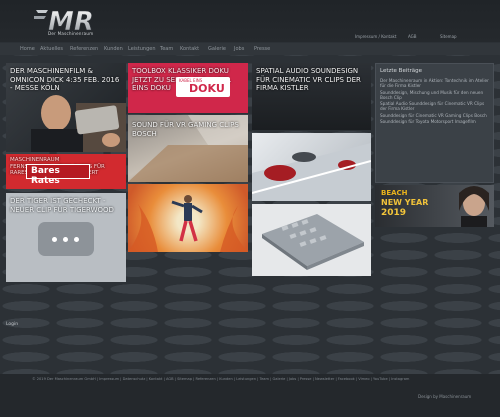 This screenshot has width=500, height=417. Describe the element at coordinates (203, 87) in the screenshot. I see `kabel-eins-doku-logo: KABEL EINS DOKU` at that location.